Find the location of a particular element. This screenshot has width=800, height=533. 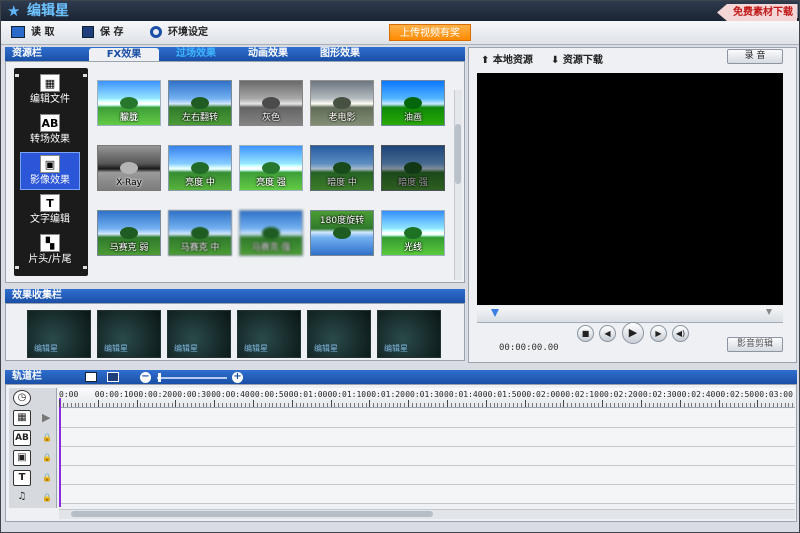

effect-thumb-bright-strong: 亮度 强 is located at coordinates (271, 168).